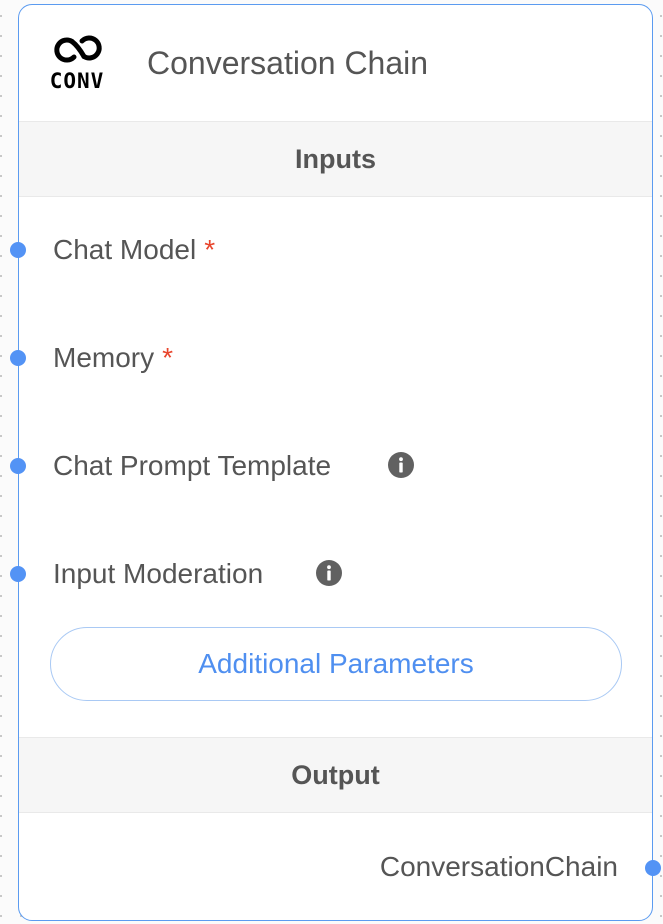 Image resolution: width=663 pixels, height=924 pixels. What do you see at coordinates (158, 573) in the screenshot?
I see `input-moderation-label: Input Moderation` at bounding box center [158, 573].